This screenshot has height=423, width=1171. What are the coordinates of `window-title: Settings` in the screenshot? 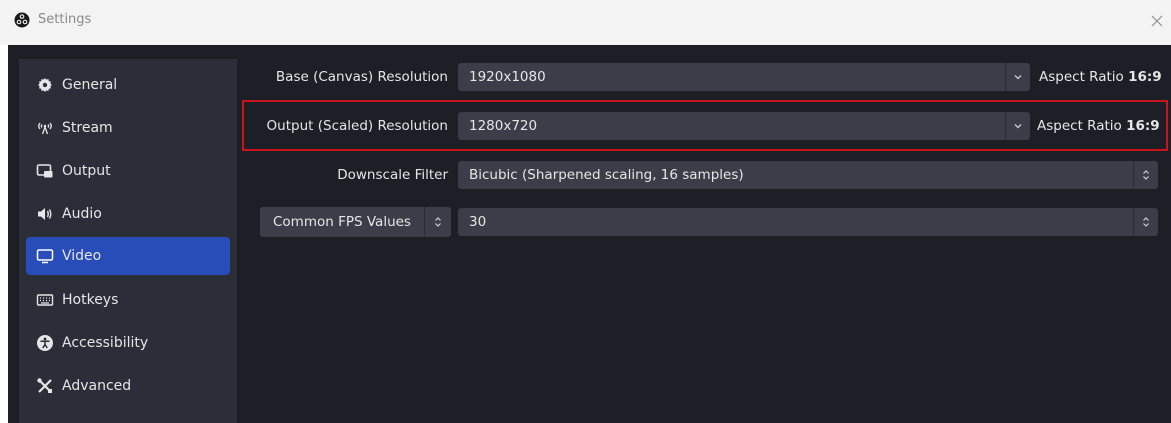 It's located at (65, 19).